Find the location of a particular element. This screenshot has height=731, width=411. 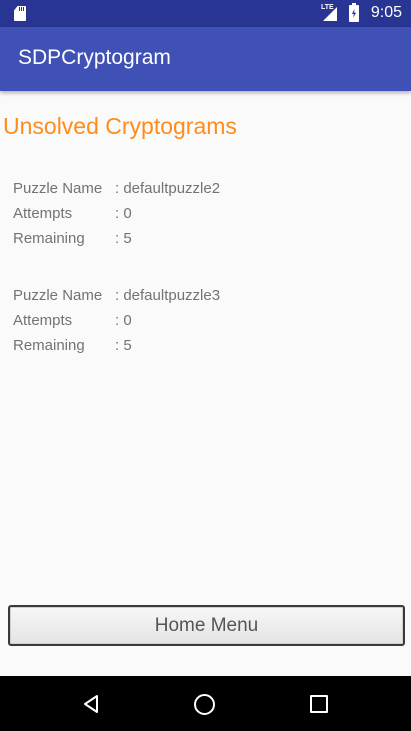

puzzle-name-value: : defaultpuzzle3 is located at coordinates (168, 295).